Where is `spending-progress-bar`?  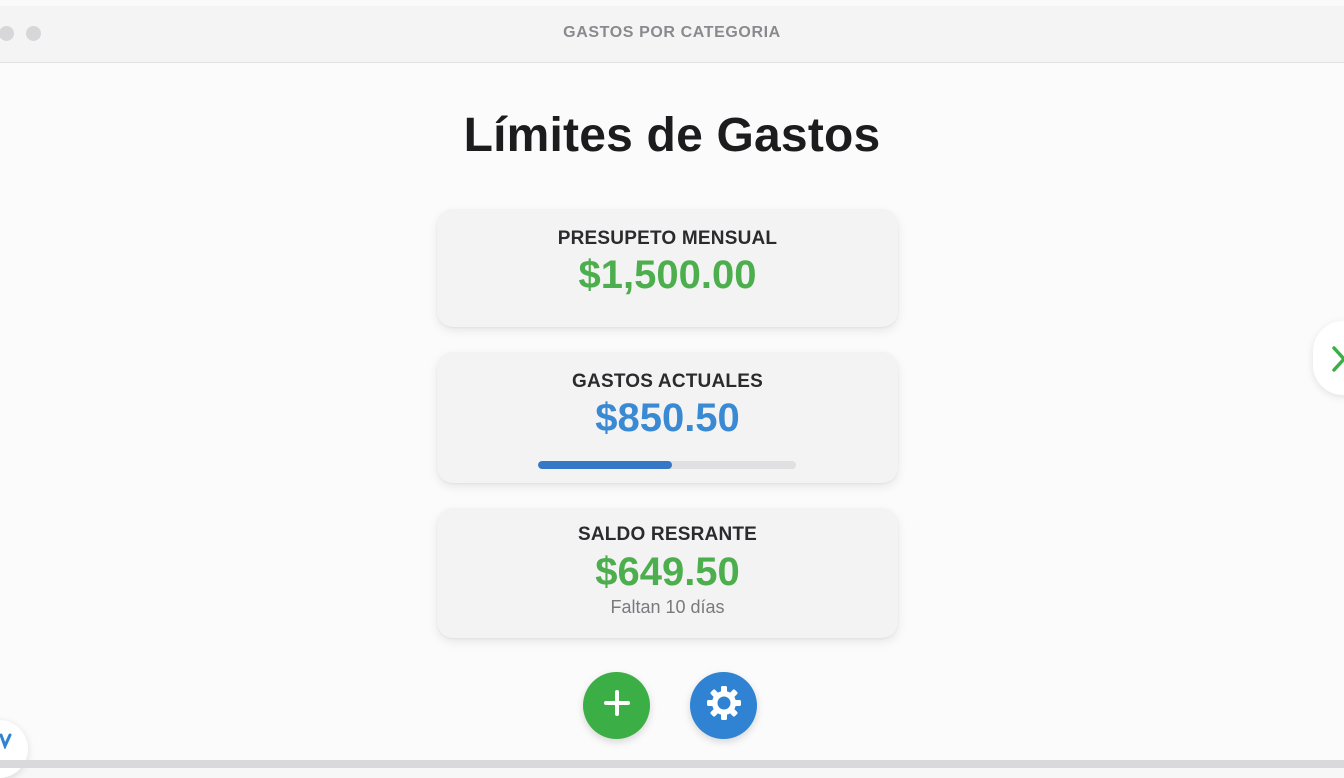
spending-progress-bar is located at coordinates (667, 465).